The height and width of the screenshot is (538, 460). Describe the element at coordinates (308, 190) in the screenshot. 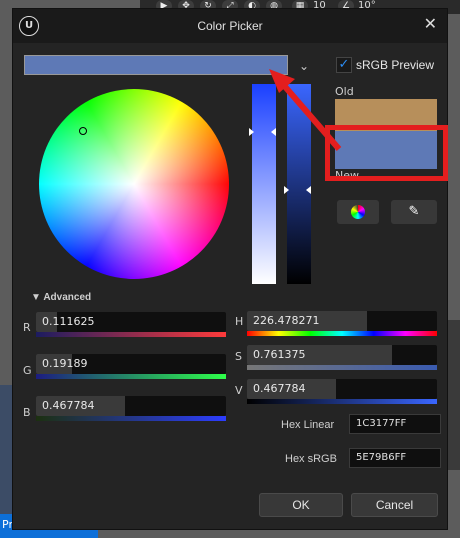

I see `value-slider-handle-right` at that location.